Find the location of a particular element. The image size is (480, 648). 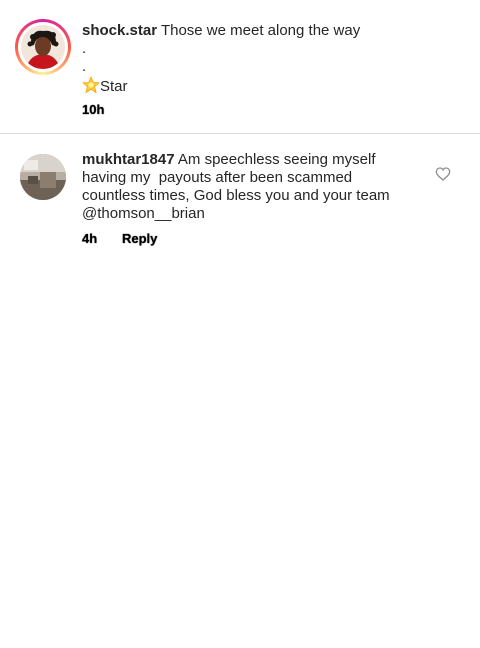

avatar-portrait-icon is located at coordinates (43, 47).